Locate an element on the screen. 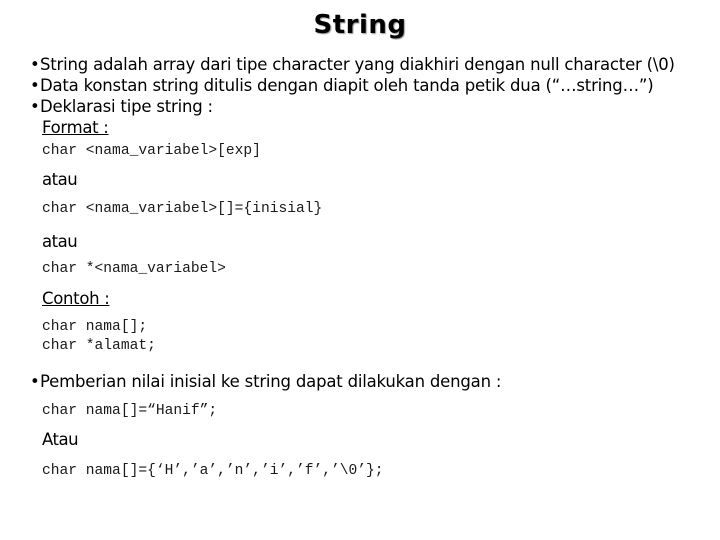 The width and height of the screenshot is (720, 540). format-heading: Format : is located at coordinates (75, 127).